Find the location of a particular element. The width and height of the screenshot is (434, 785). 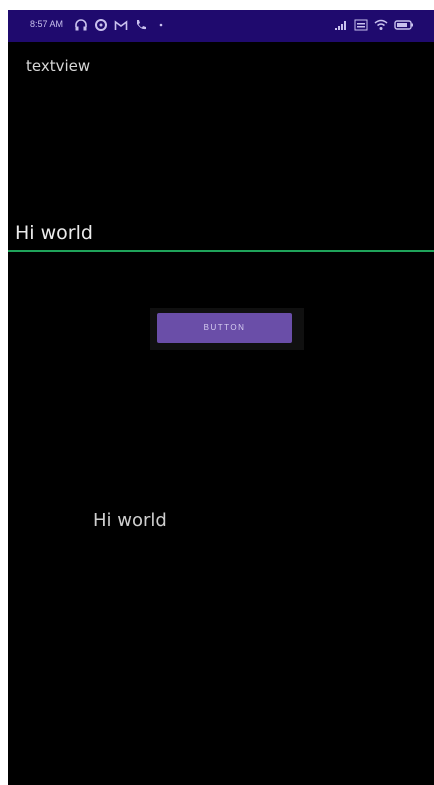

status-icons-right is located at coordinates (374, 25).